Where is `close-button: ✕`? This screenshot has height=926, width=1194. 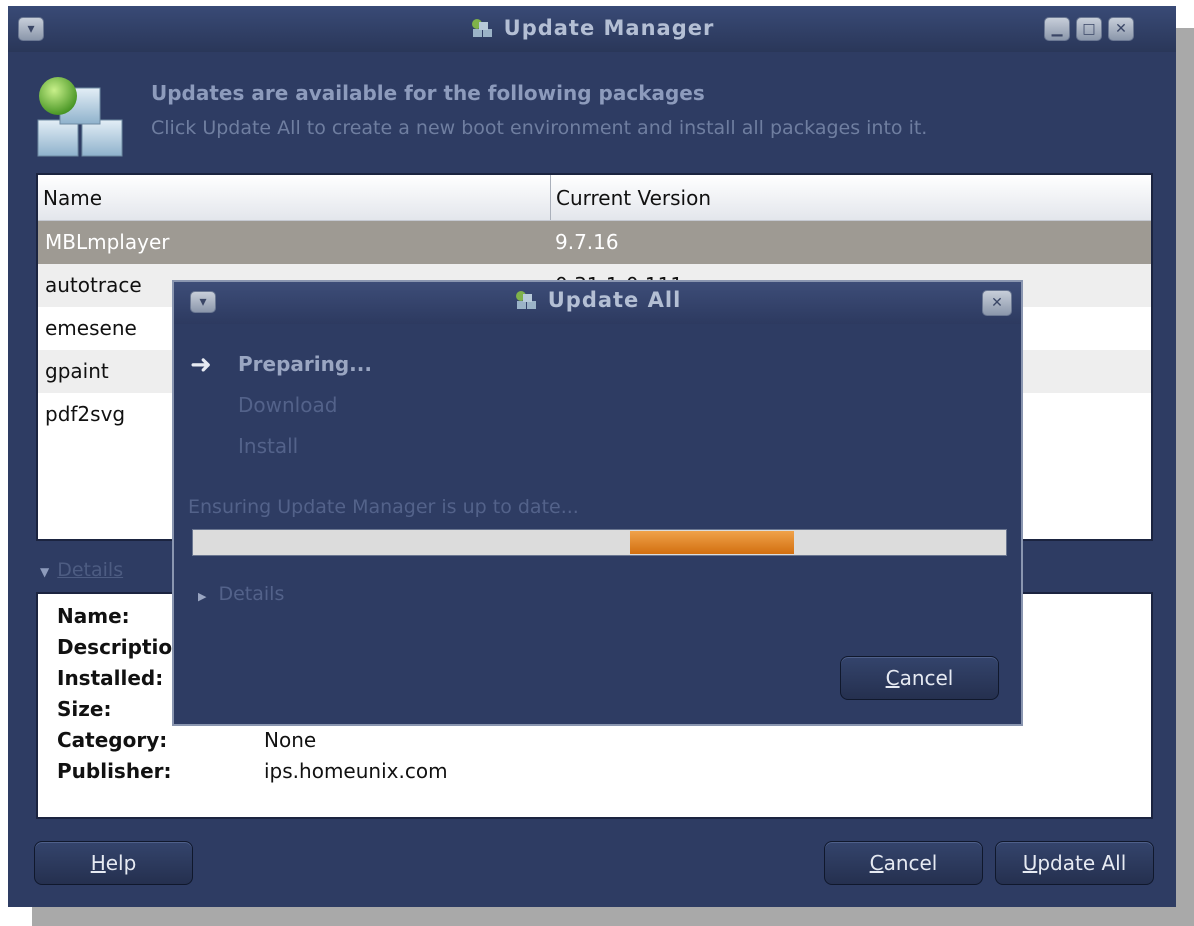
close-button: ✕ is located at coordinates (1121, 29).